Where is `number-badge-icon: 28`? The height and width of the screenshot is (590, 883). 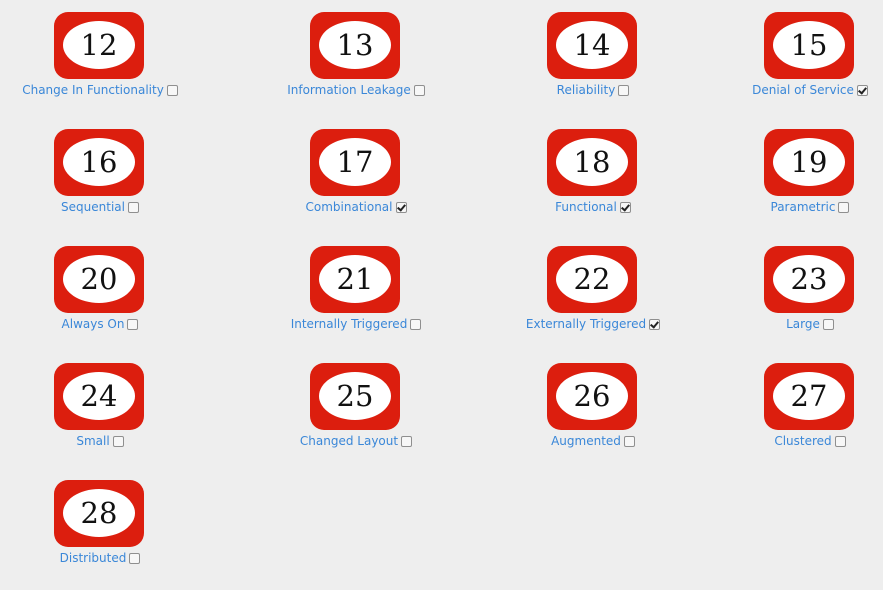
number-badge-icon: 28 is located at coordinates (99, 513).